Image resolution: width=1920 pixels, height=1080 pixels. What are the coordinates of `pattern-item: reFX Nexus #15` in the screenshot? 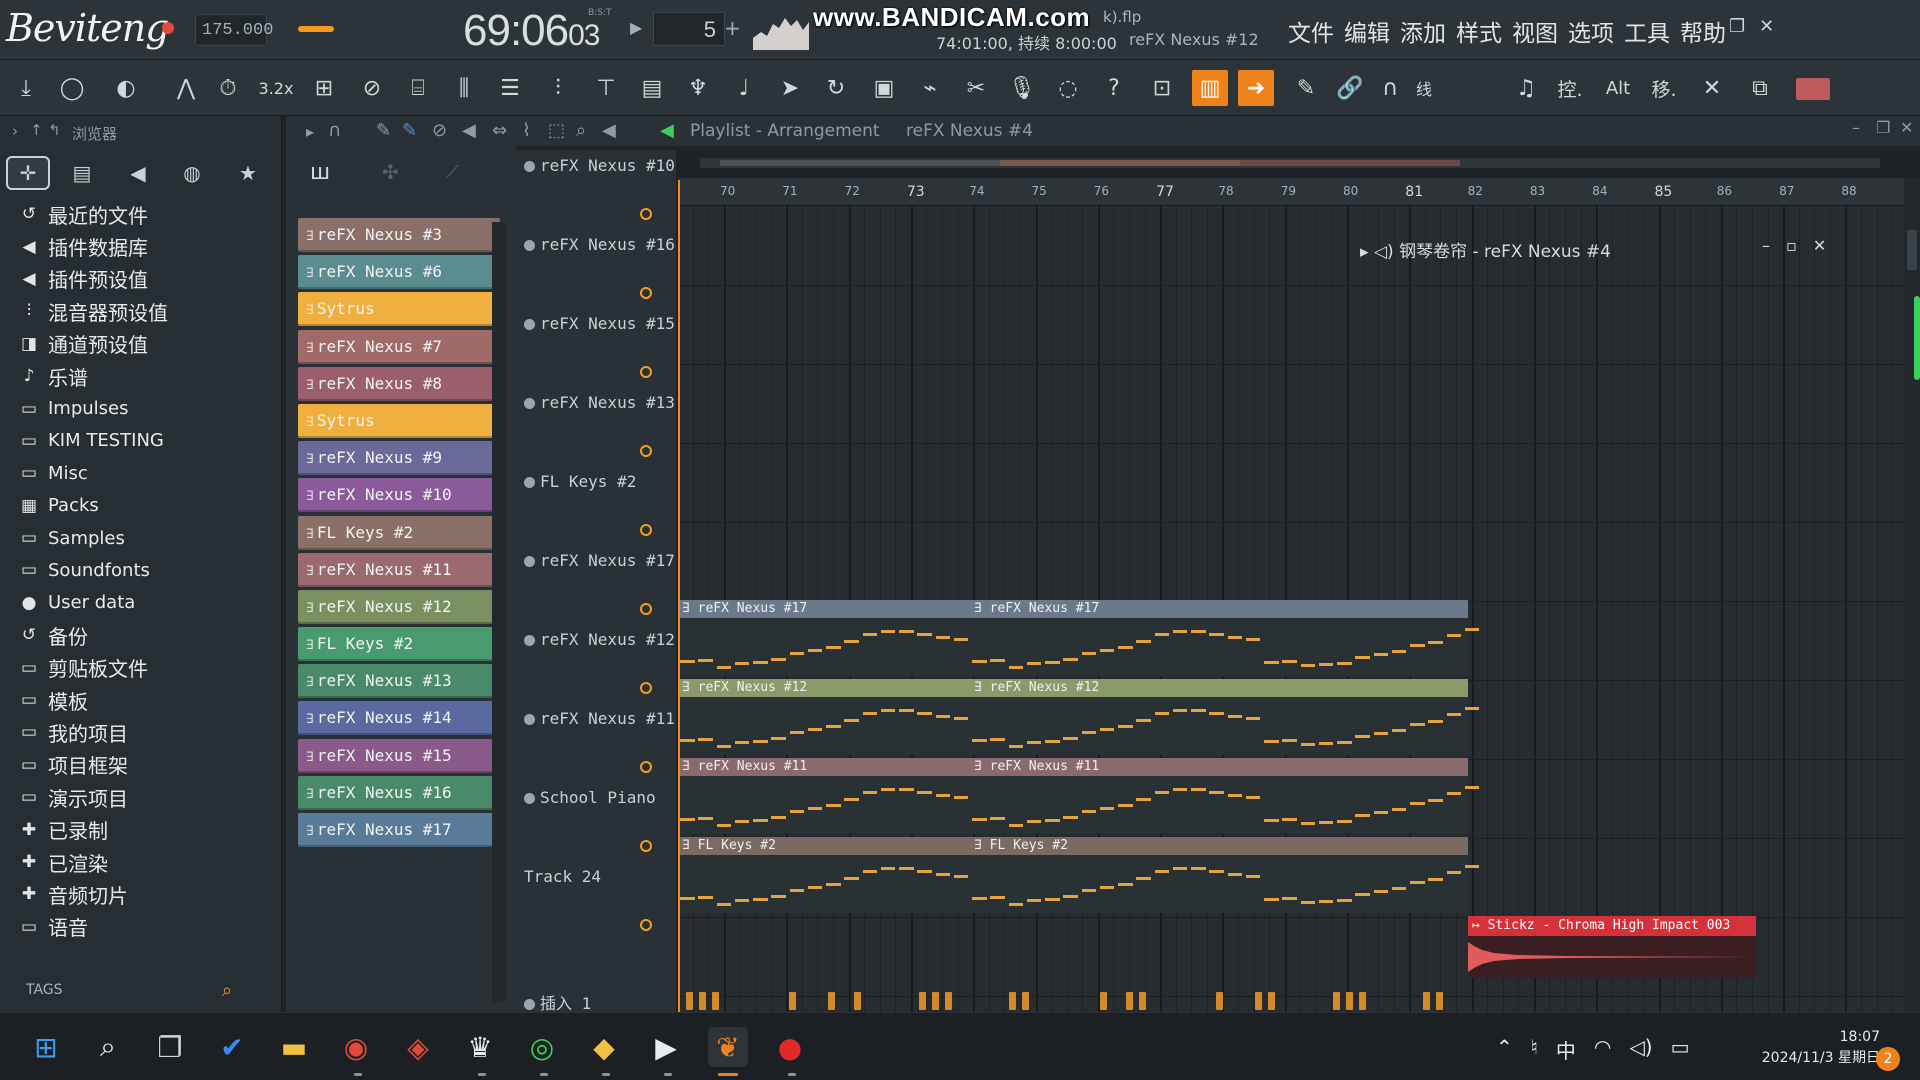 It's located at (399, 755).